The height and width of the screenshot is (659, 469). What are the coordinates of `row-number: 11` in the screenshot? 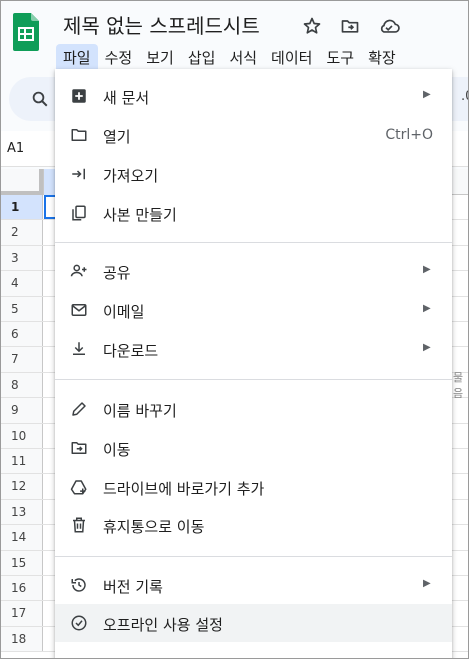 It's located at (22, 461).